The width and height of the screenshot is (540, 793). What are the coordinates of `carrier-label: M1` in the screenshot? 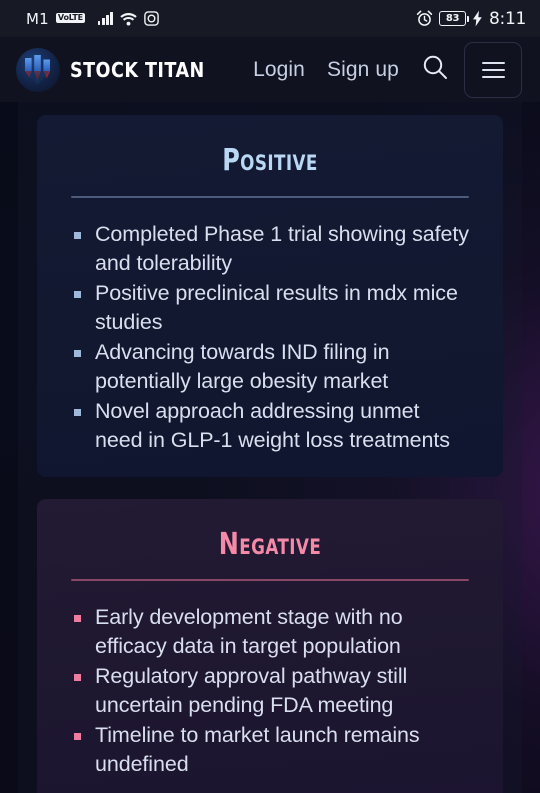 It's located at (37, 18).